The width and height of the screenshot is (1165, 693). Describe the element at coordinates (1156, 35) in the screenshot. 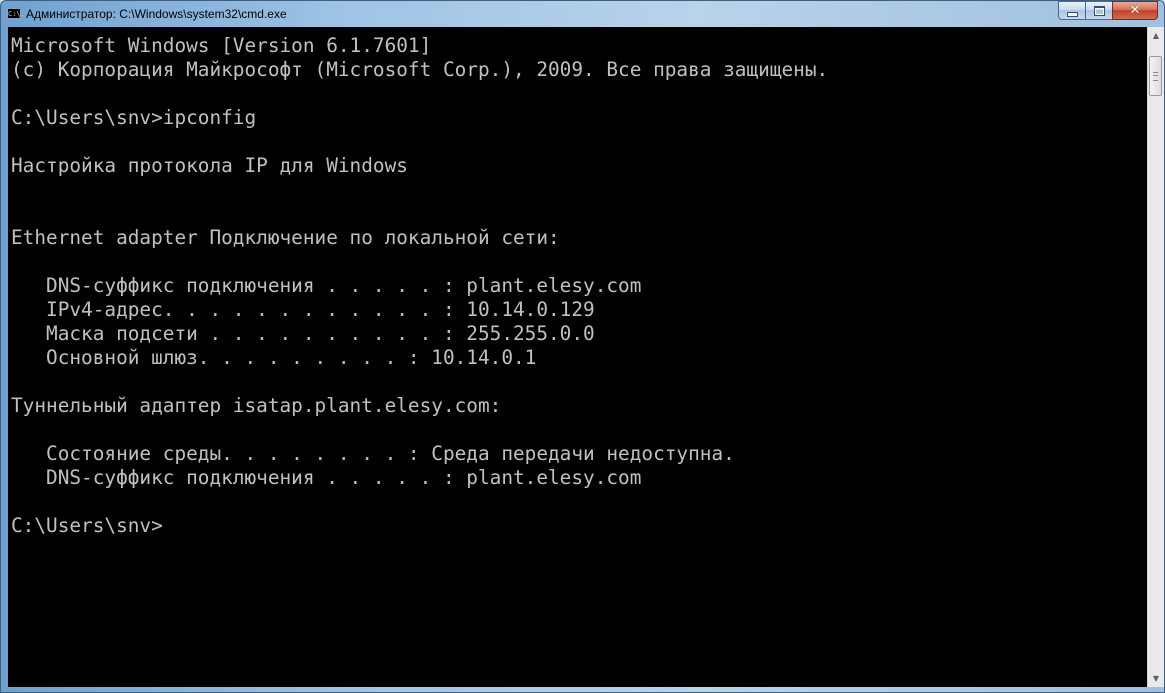

I see `scroll-up-arrow-icon: ▲` at that location.